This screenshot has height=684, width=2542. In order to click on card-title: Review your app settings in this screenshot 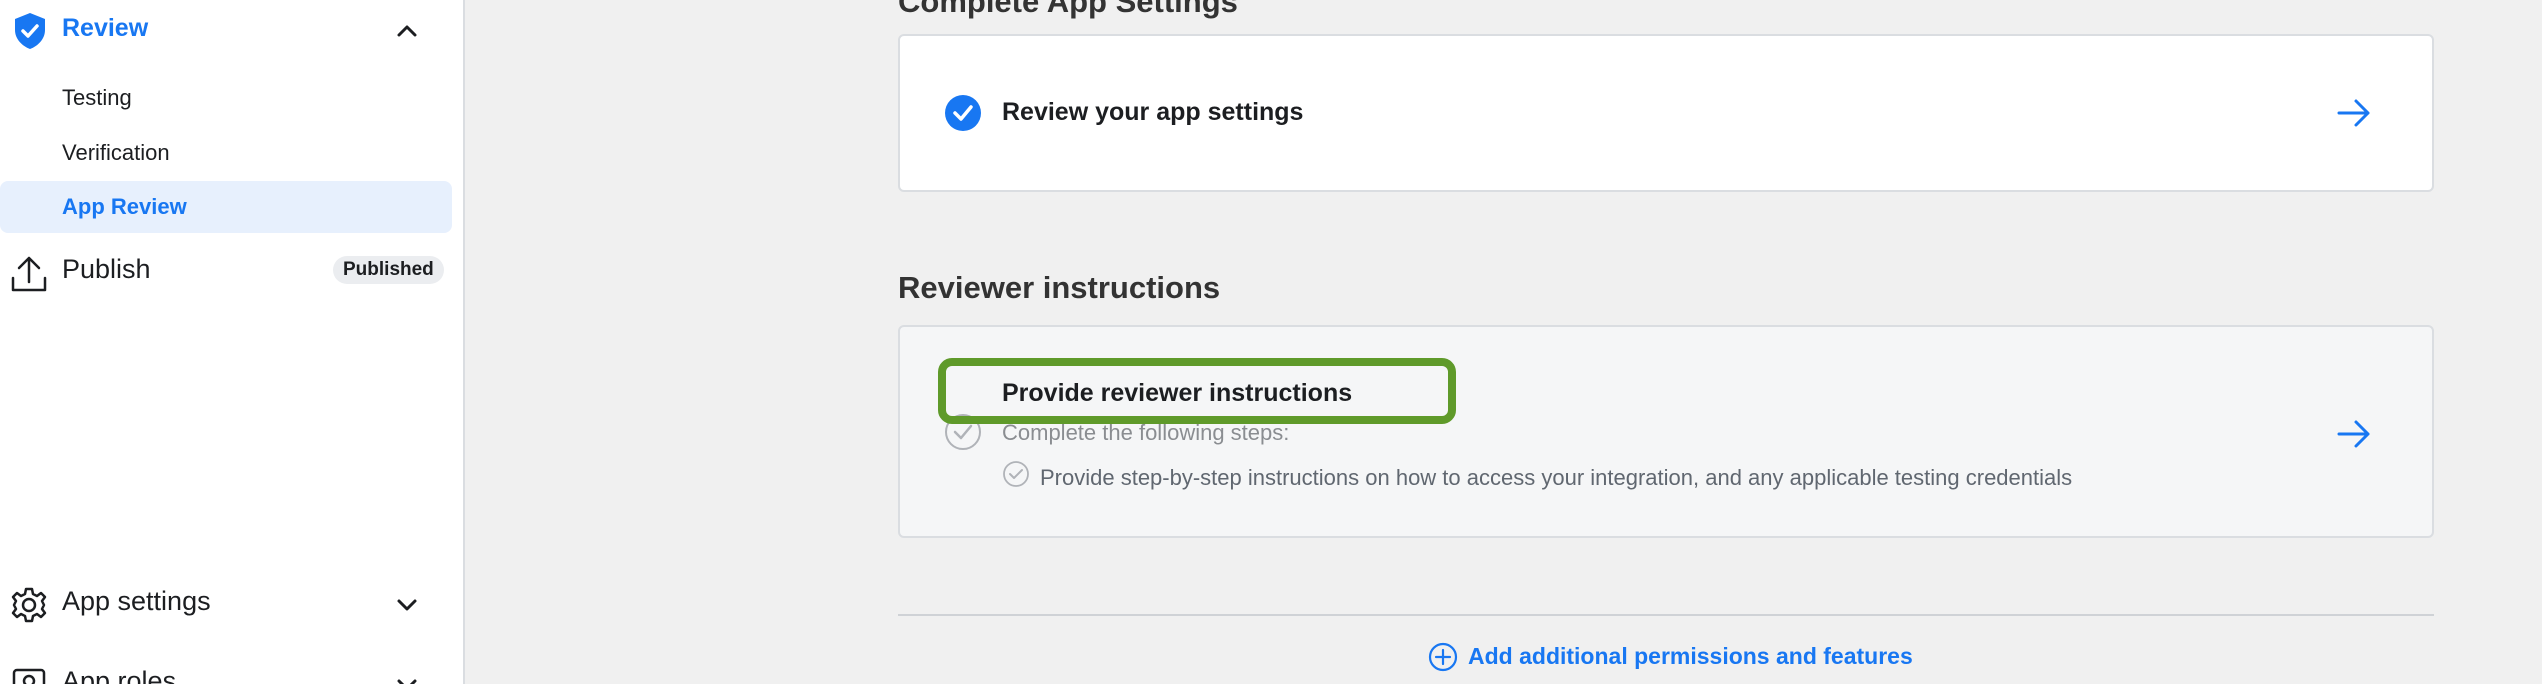, I will do `click(1153, 112)`.